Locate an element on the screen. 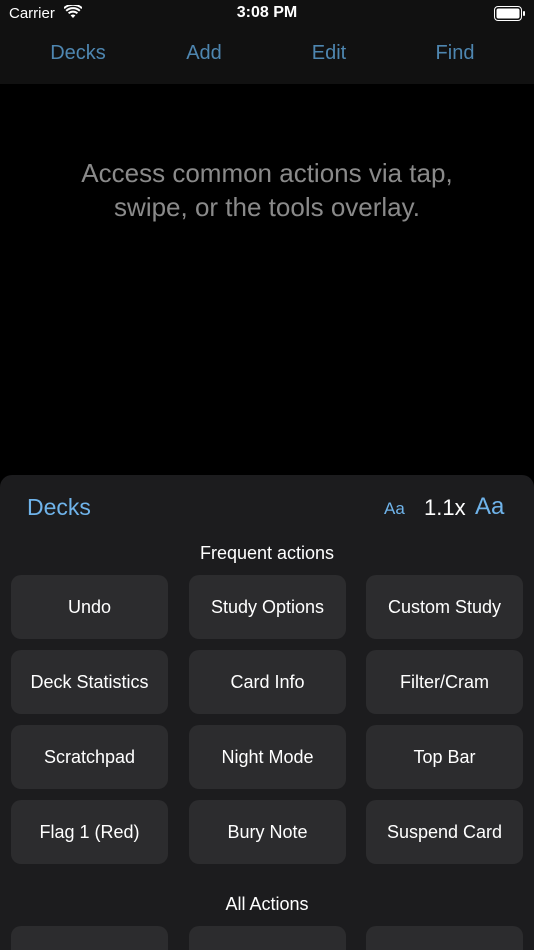 This screenshot has height=950, width=534. status-bar: Carrier 3:08 PM is located at coordinates (267, 14).